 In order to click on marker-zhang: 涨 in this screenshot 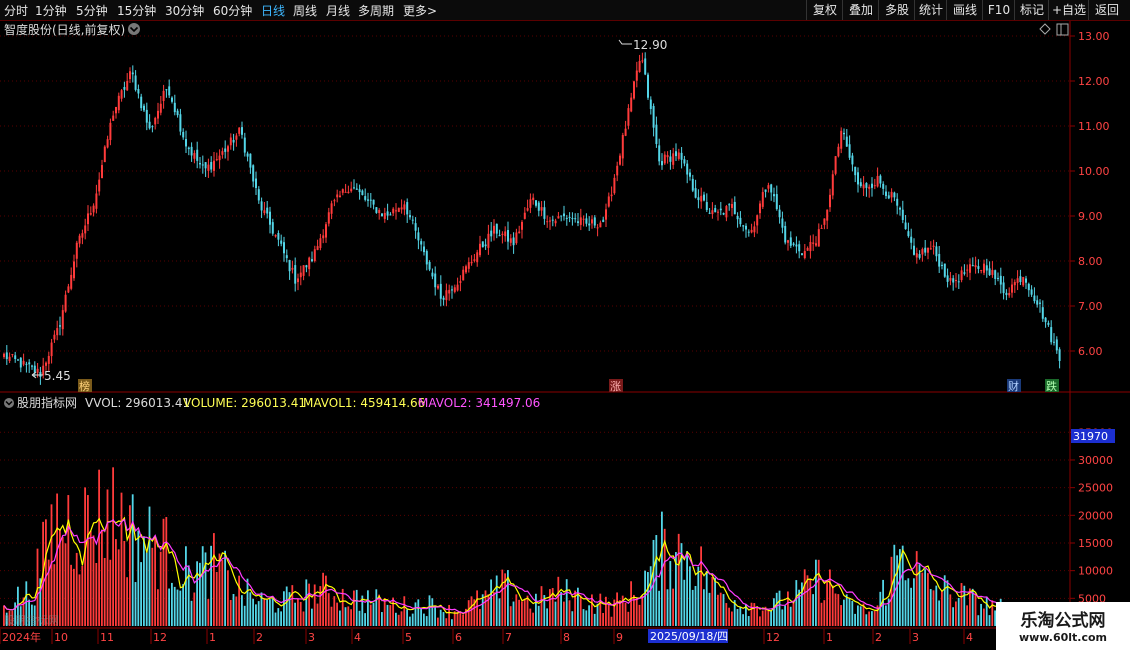, I will do `click(616, 386)`.